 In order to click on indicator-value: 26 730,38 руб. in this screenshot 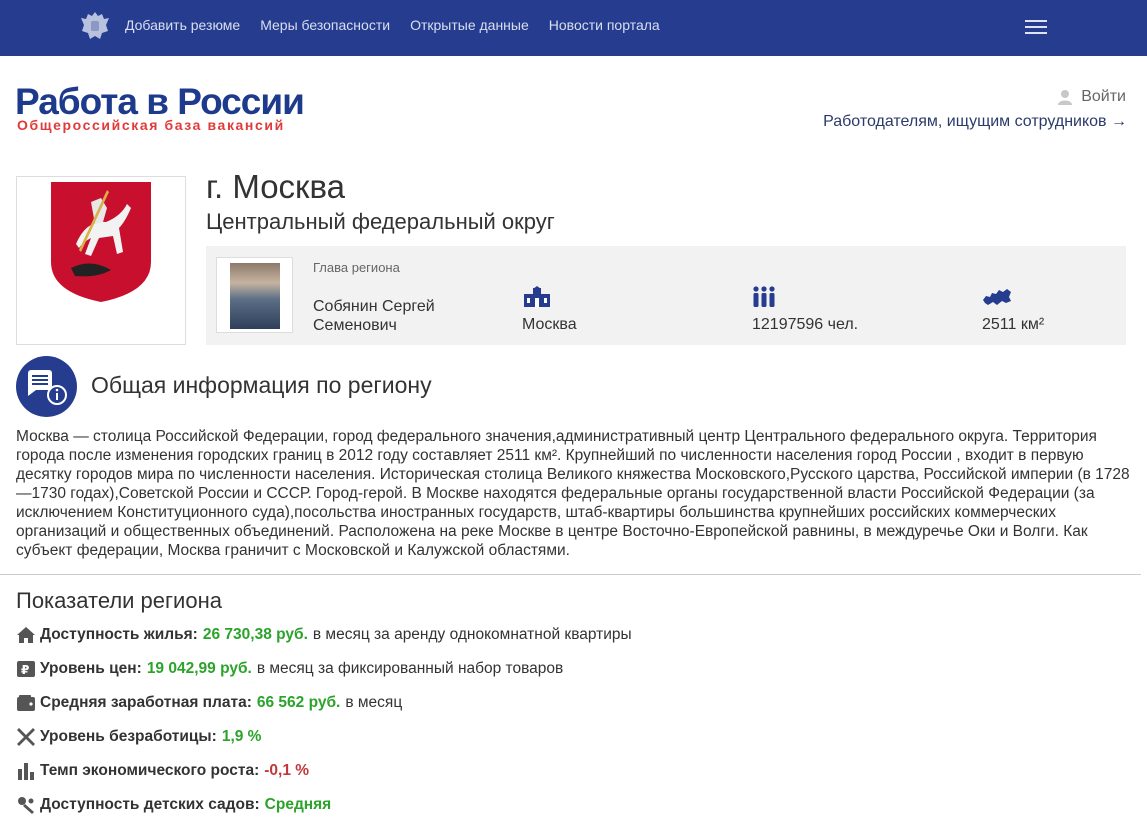, I will do `click(255, 634)`.